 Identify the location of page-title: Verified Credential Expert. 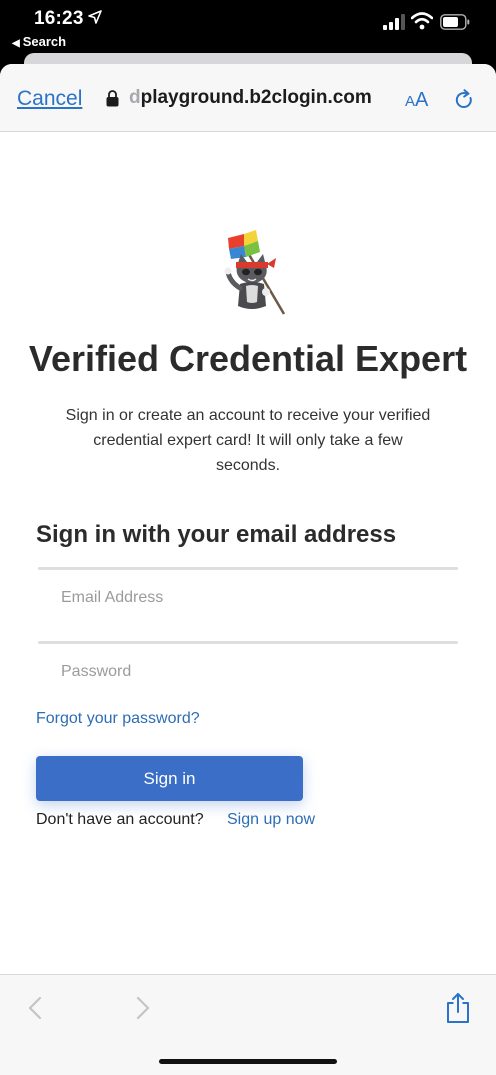
(248, 358).